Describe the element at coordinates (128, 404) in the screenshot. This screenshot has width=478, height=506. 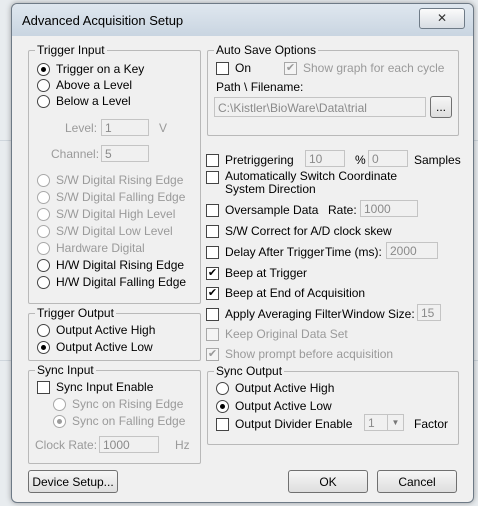
I see `radio-label: Sync on Rising Edge` at that location.